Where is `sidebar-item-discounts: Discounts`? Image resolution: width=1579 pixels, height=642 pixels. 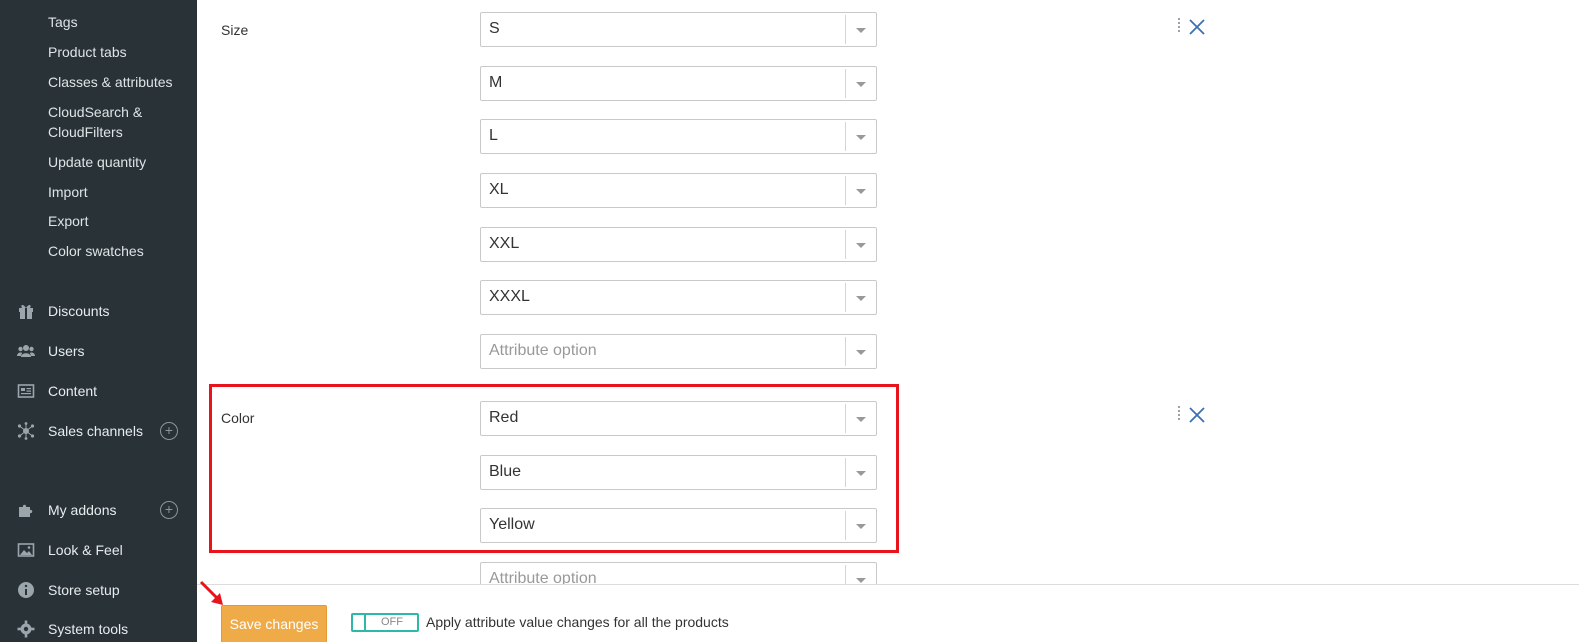
sidebar-item-discounts: Discounts is located at coordinates (98, 311).